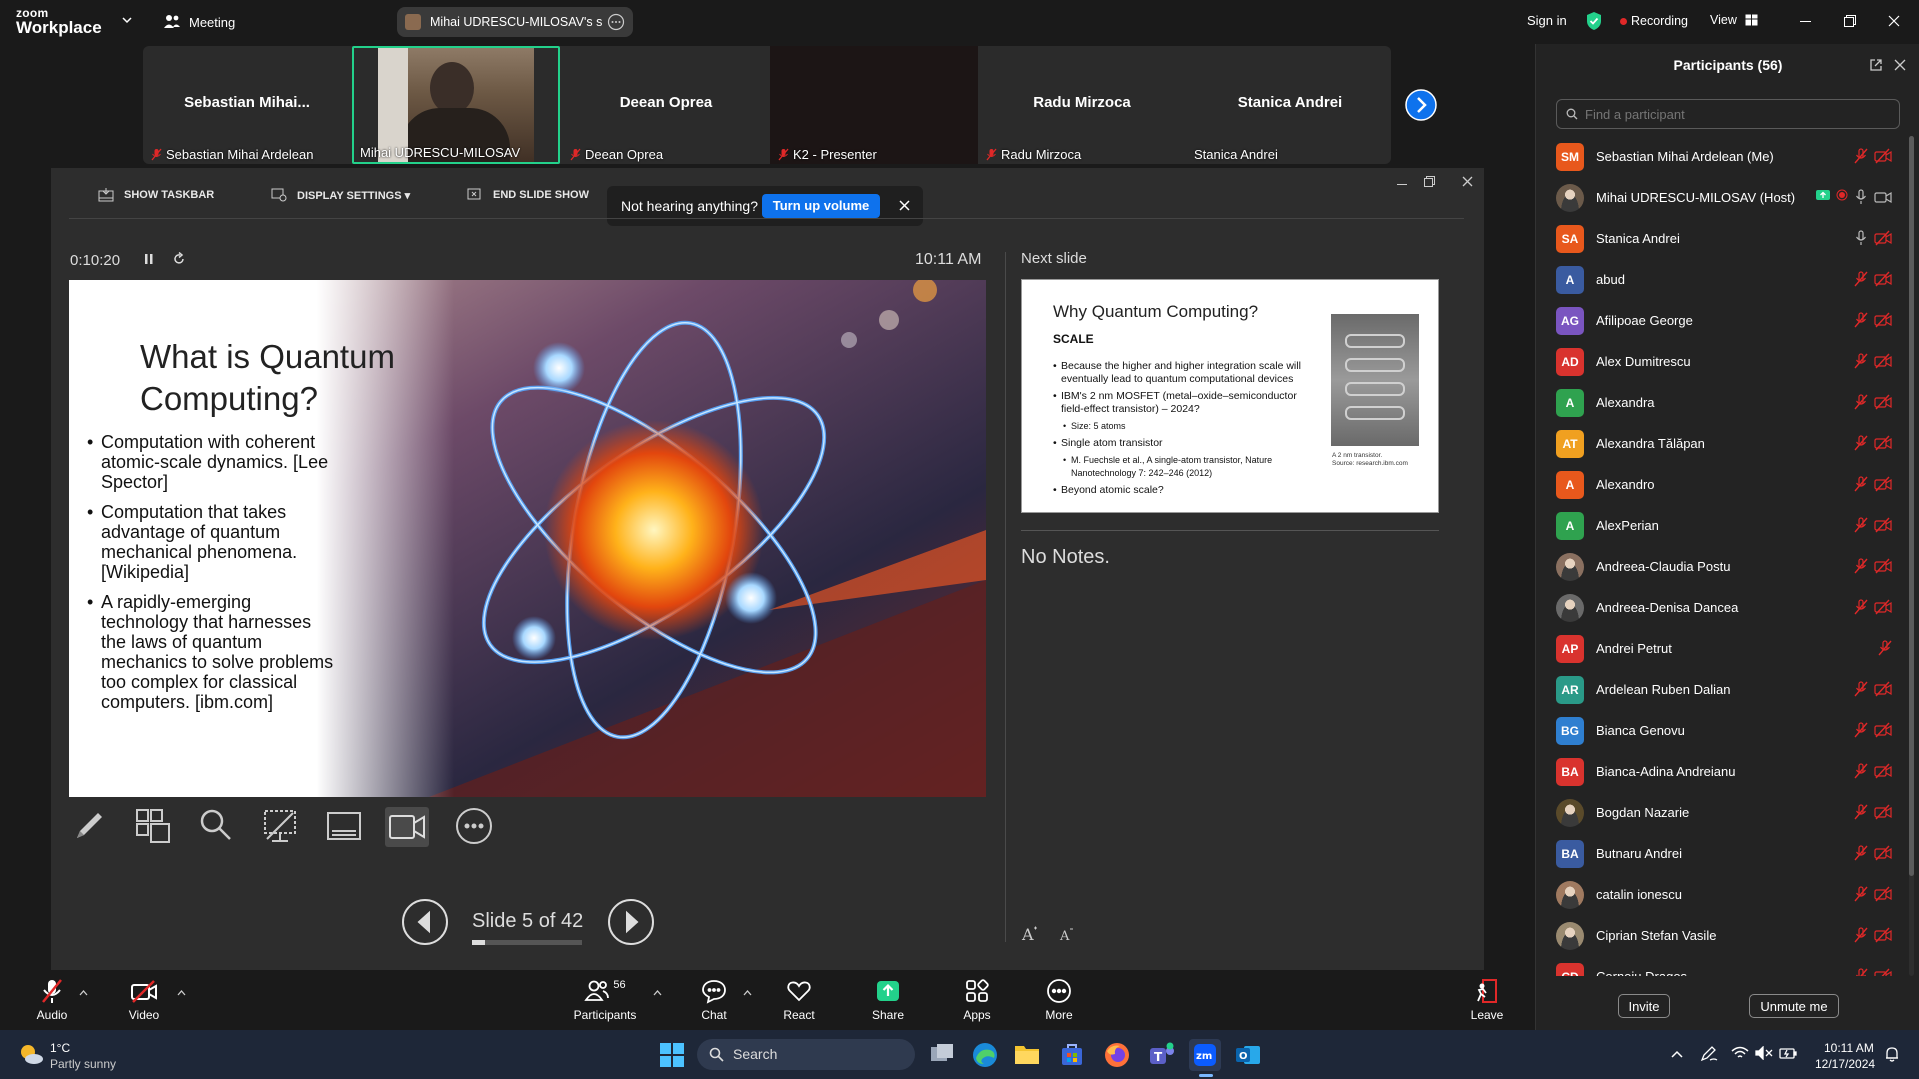  Describe the element at coordinates (127, 20) in the screenshot. I see `chevron-down-icon` at that location.